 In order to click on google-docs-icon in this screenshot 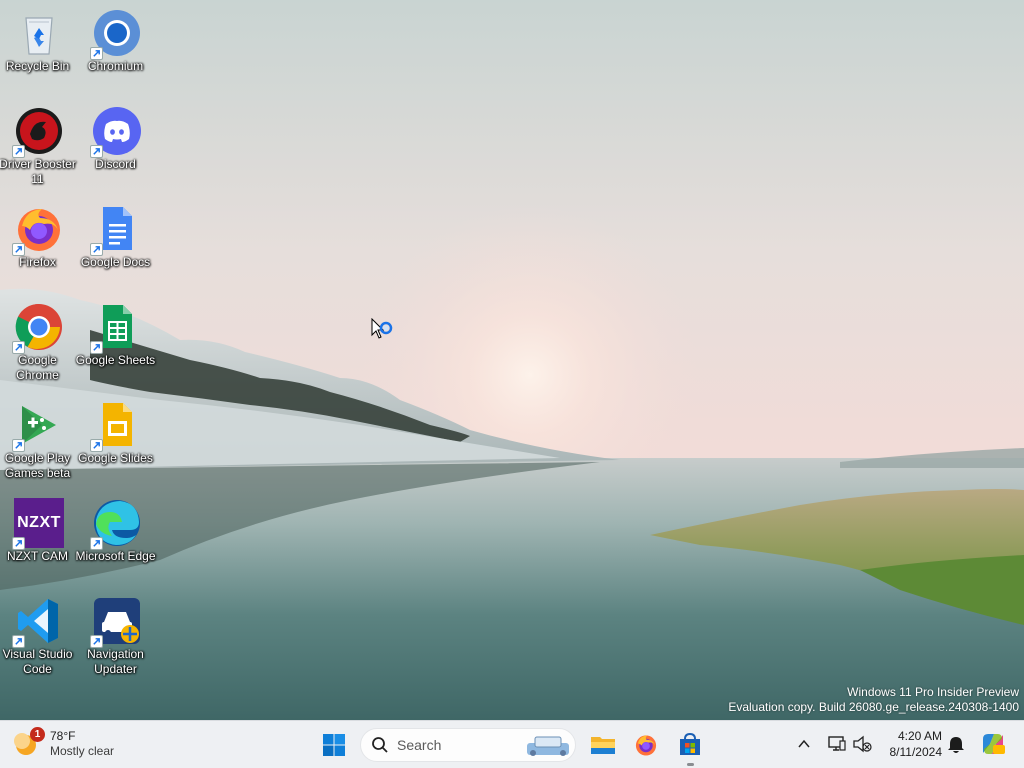, I will do `click(116, 230)`.